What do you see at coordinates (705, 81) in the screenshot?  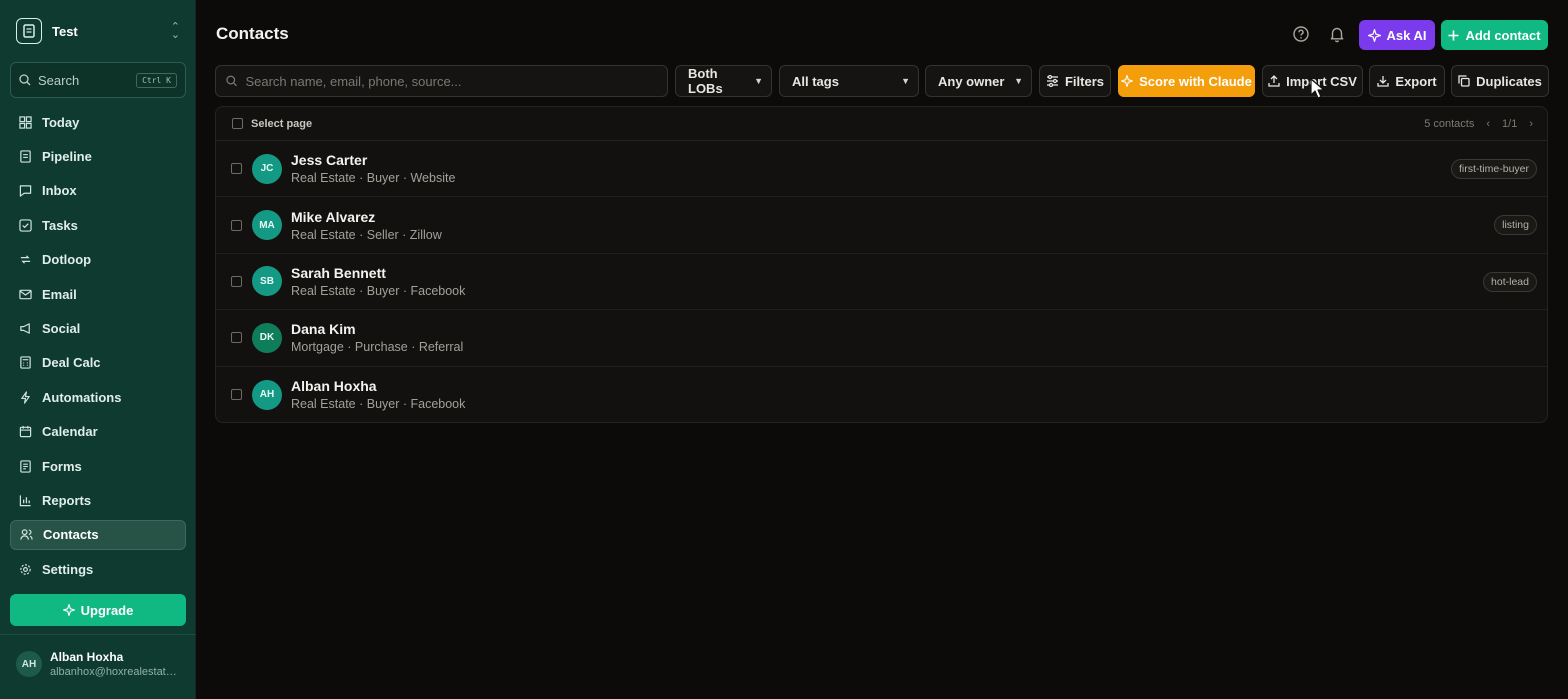 I see `lob-select-value: Both LOBs` at bounding box center [705, 81].